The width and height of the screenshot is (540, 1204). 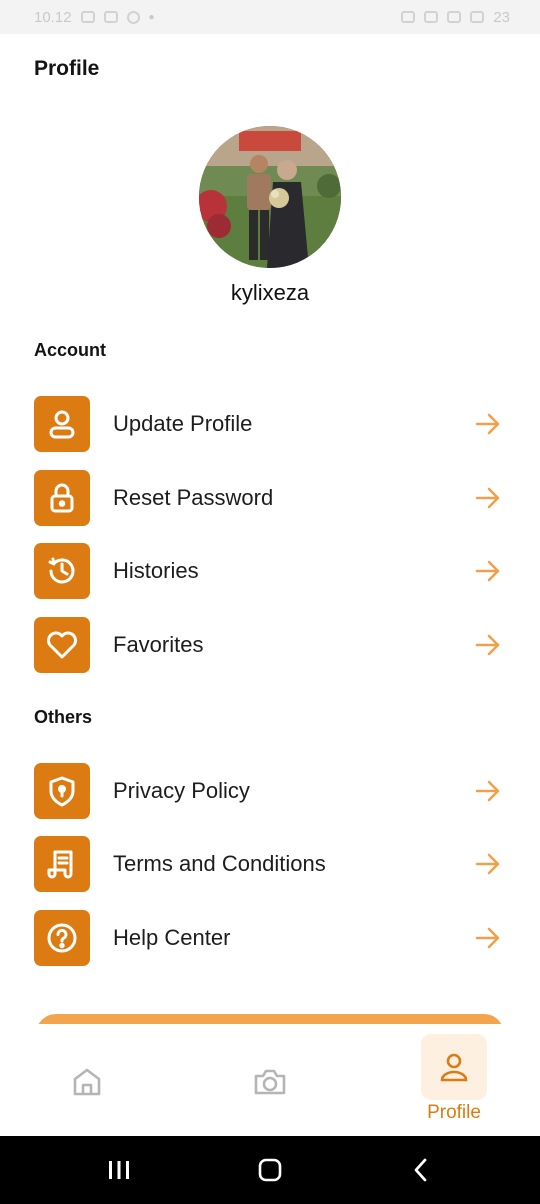 What do you see at coordinates (62, 571) in the screenshot?
I see `history-icon` at bounding box center [62, 571].